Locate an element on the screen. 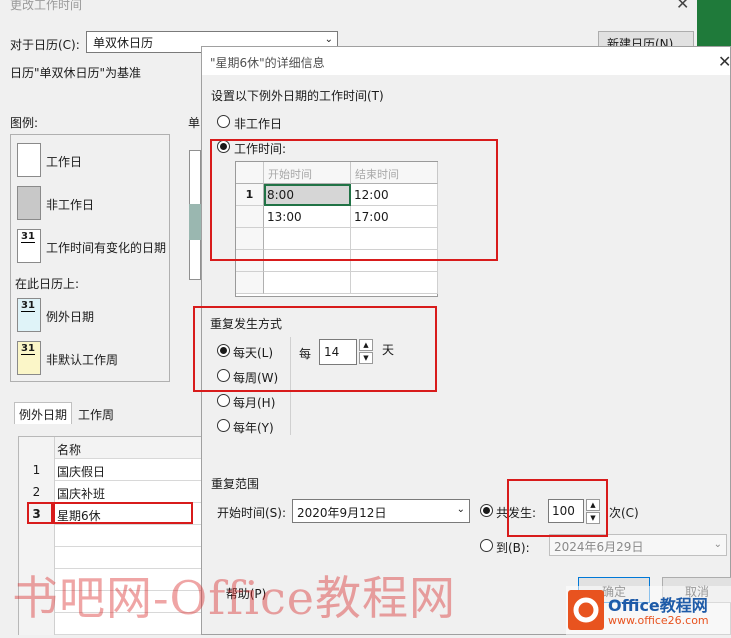 The height and width of the screenshot is (638, 731). monthly-label: 每月(H) is located at coordinates (254, 403).